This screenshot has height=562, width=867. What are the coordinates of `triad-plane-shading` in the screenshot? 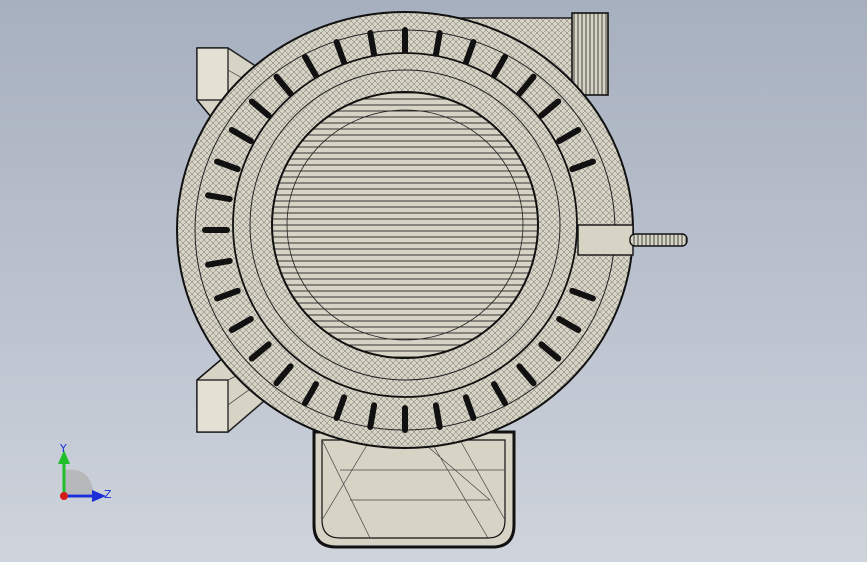 It's located at (79, 481).